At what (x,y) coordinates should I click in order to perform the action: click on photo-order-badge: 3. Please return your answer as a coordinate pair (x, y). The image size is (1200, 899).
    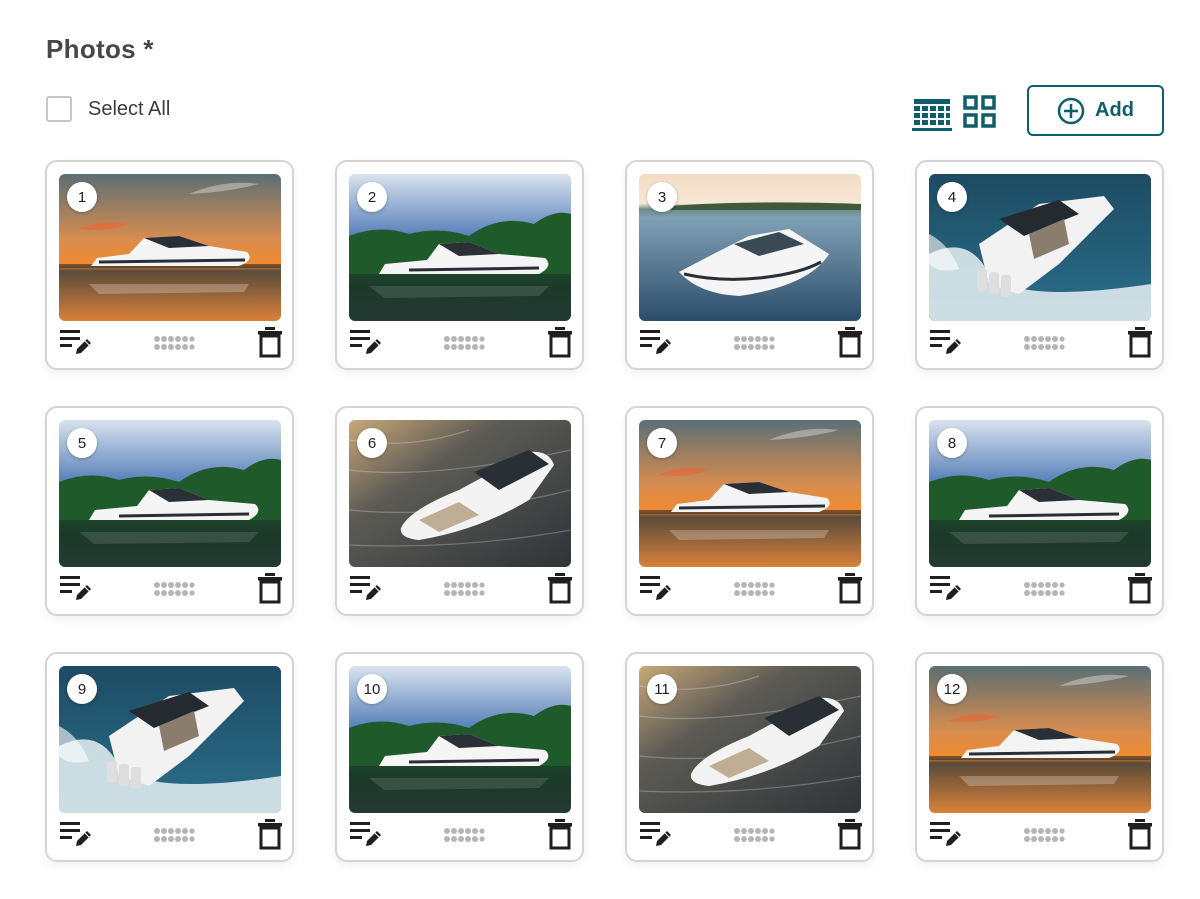
    Looking at the image, I should click on (662, 197).